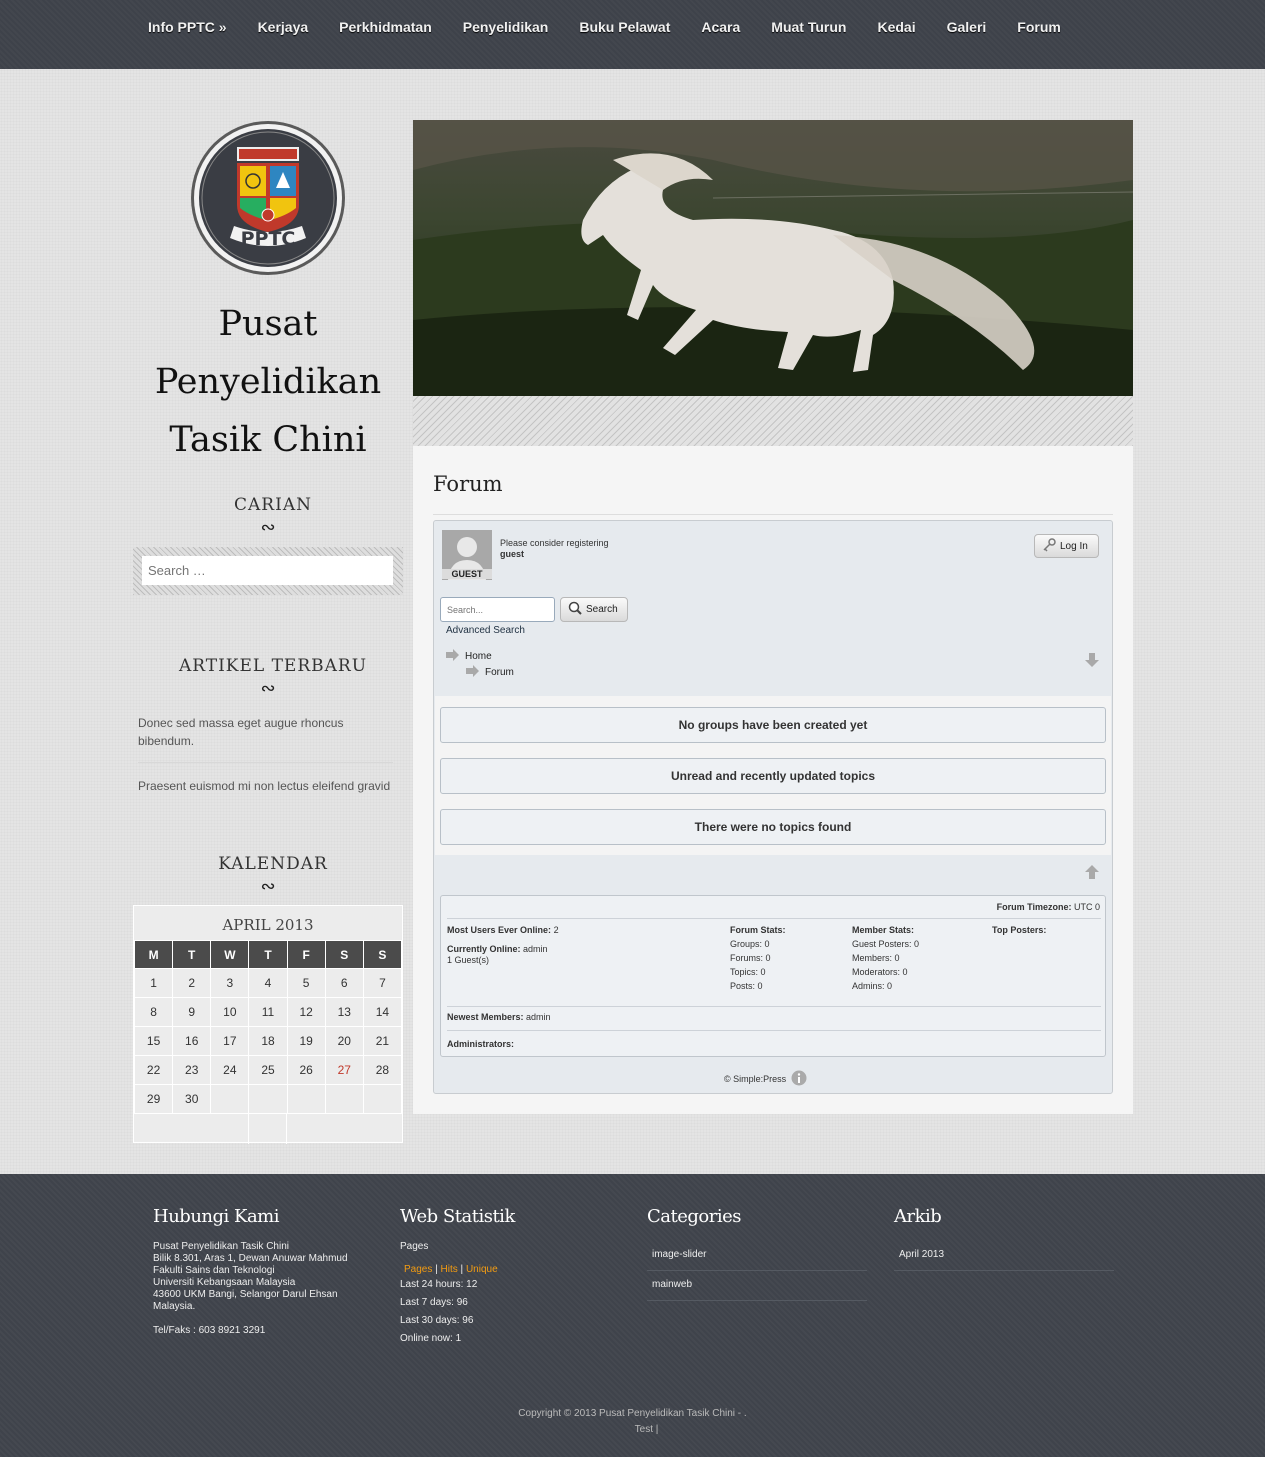 Image resolution: width=1265 pixels, height=1457 pixels. I want to click on calendar-day: 17, so click(230, 1041).